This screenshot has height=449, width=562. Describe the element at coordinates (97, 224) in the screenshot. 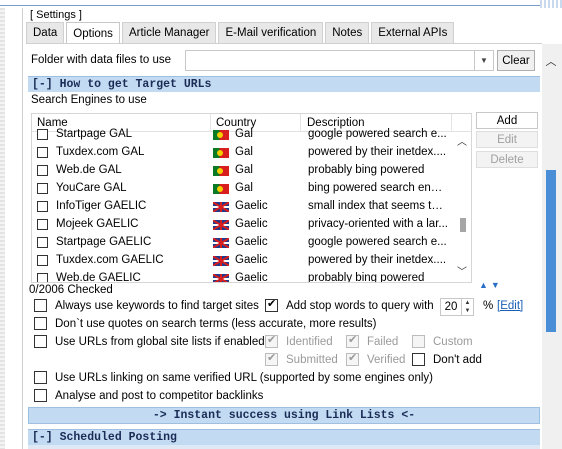

I see `engine-name: Mojeek GAELIC` at that location.